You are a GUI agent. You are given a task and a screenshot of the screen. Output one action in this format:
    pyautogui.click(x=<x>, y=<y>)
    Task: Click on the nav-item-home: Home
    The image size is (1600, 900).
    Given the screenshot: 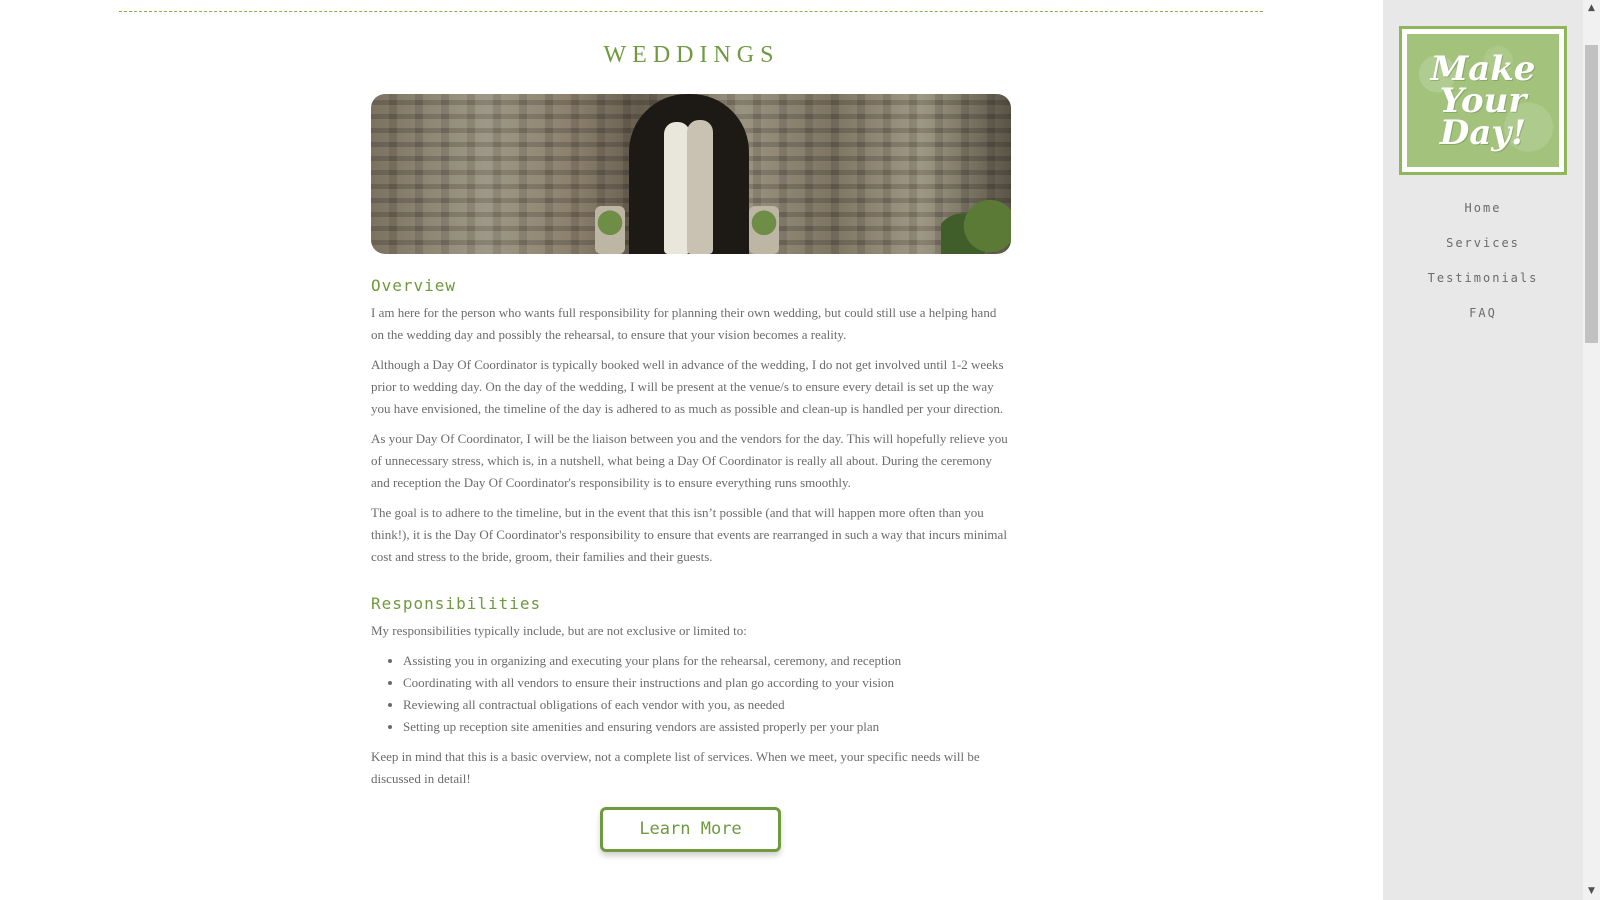 What is the action you would take?
    pyautogui.click(x=1483, y=213)
    